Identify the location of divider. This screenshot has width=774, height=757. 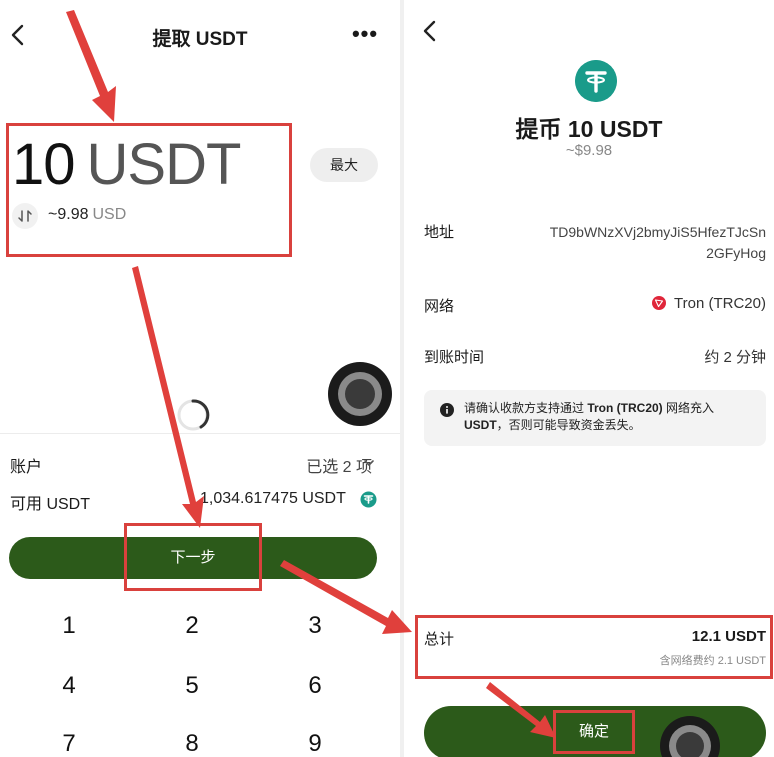
(200, 433).